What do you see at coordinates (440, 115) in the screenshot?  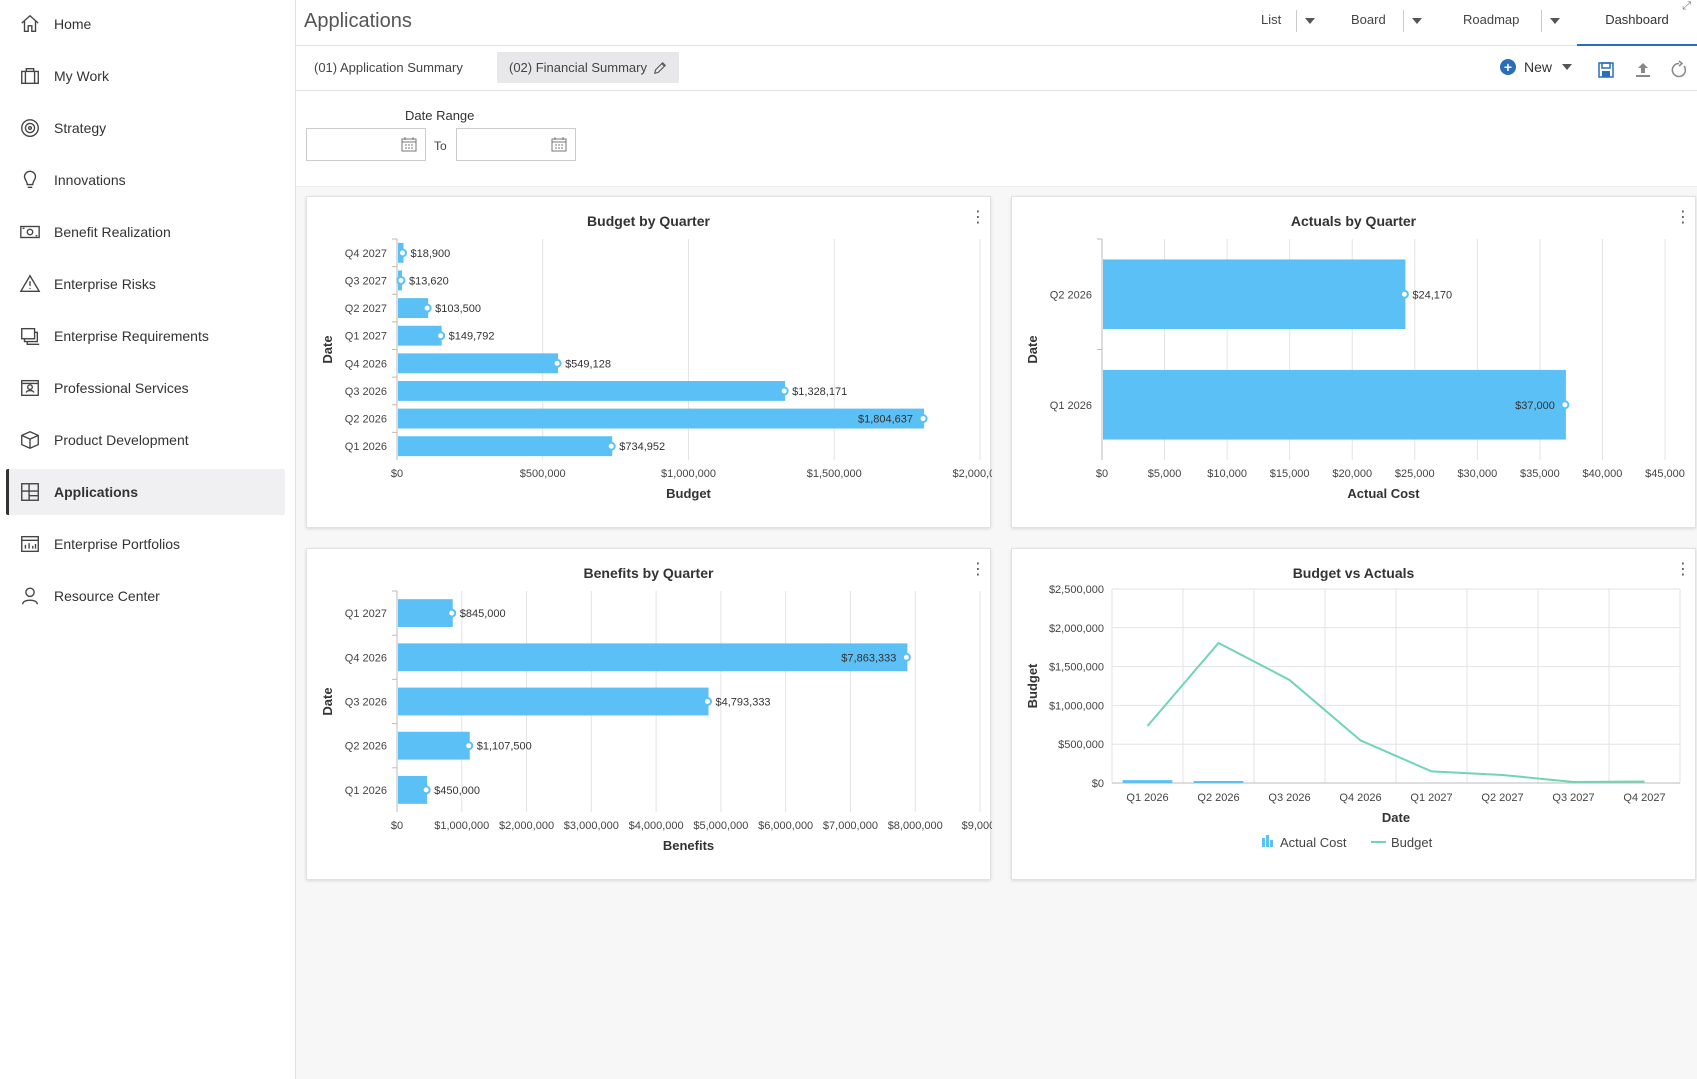 I see `date-range-label: Date Range` at bounding box center [440, 115].